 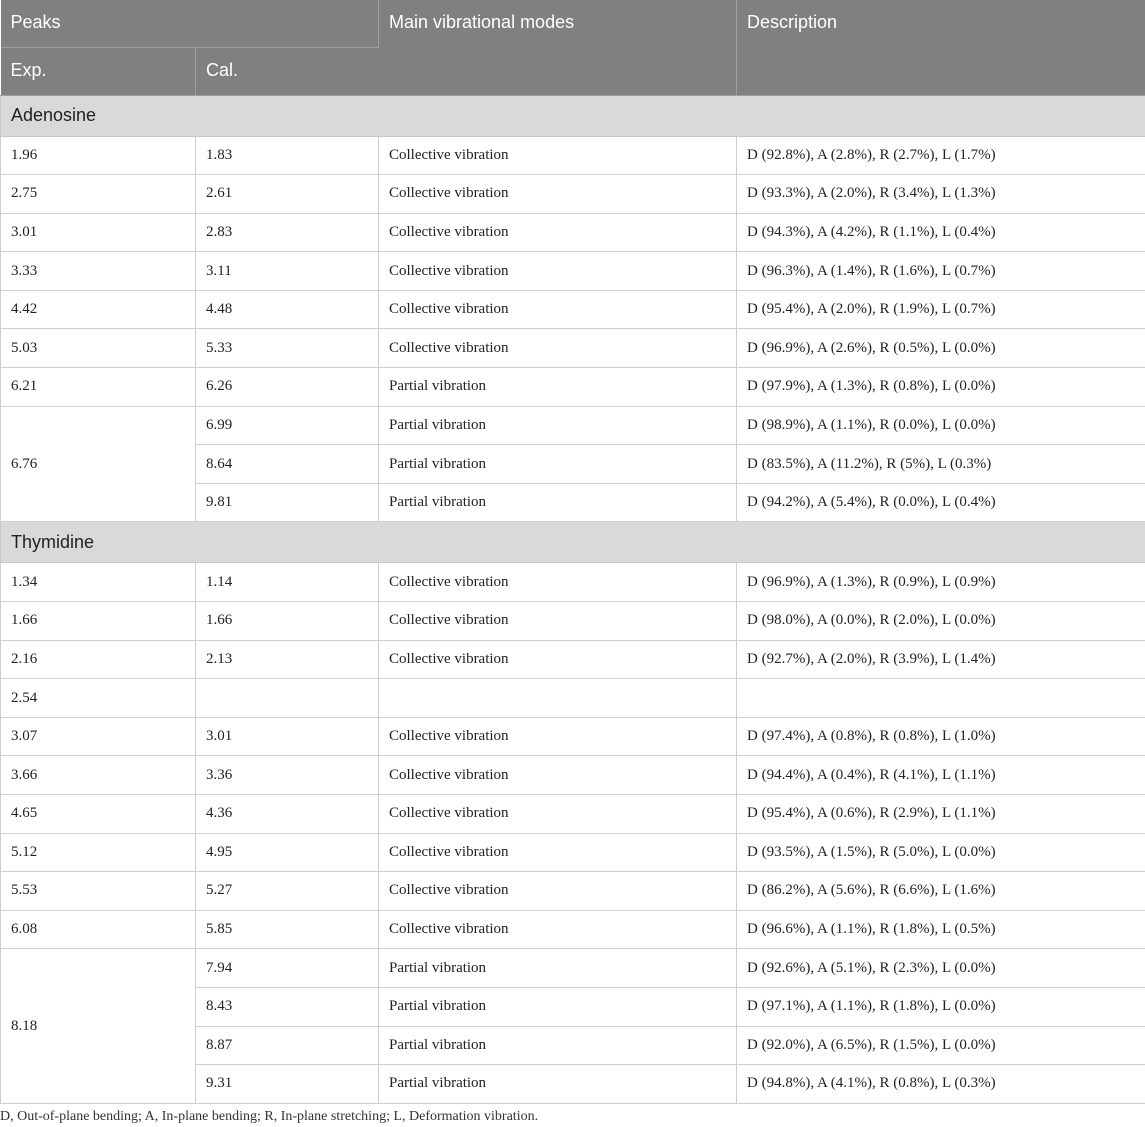 What do you see at coordinates (940, 736) in the screenshot?
I see `description-cell: D (97.4%), A (0.8%), R (0.8%), L (1.0%)` at bounding box center [940, 736].